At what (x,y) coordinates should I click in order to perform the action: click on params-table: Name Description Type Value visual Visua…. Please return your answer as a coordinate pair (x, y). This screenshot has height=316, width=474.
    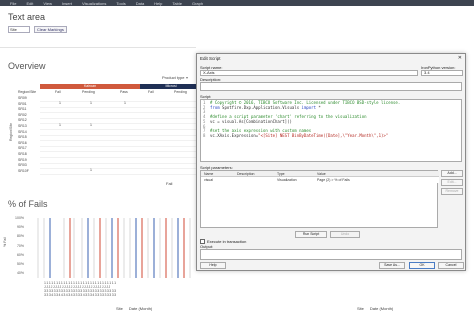
    Looking at the image, I should click on (319, 199).